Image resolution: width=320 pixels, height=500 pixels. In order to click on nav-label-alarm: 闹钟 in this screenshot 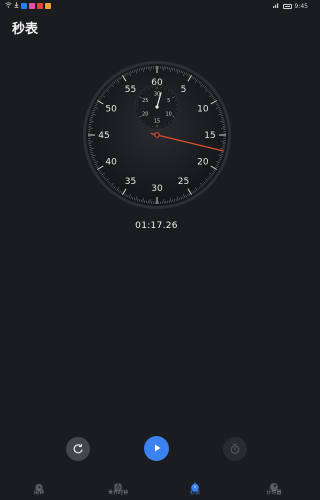, I will do `click(38, 493)`.